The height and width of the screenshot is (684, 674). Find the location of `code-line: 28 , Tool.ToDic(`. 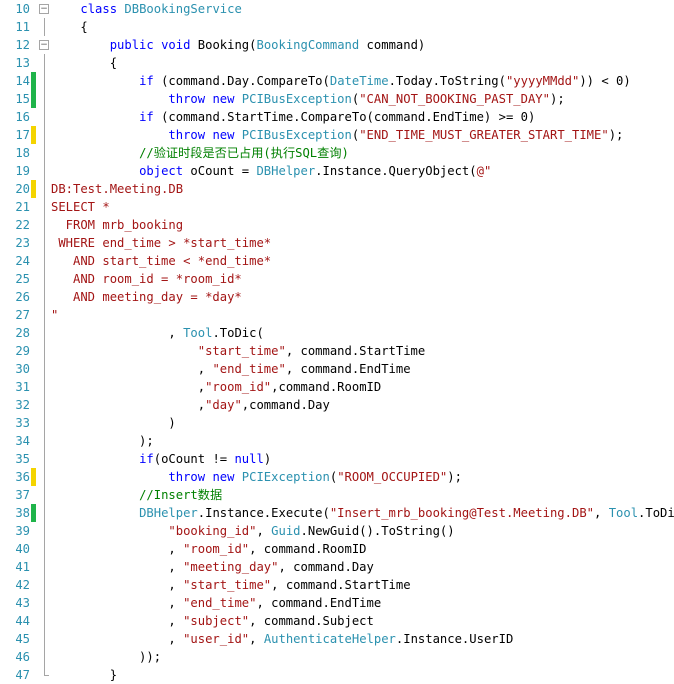

code-line: 28 , Tool.ToDic( is located at coordinates (337, 333).